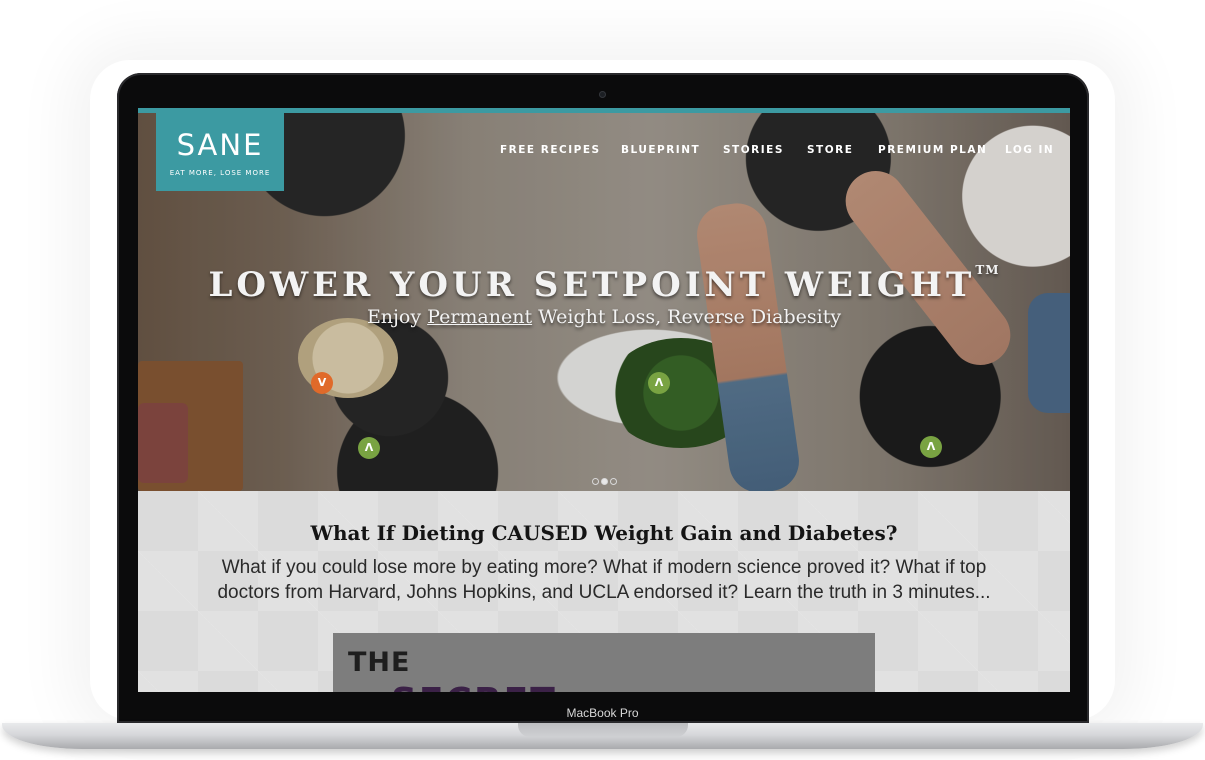 This screenshot has width=1205, height=760. I want to click on video-thumbnail: THE SECRET, so click(604, 662).